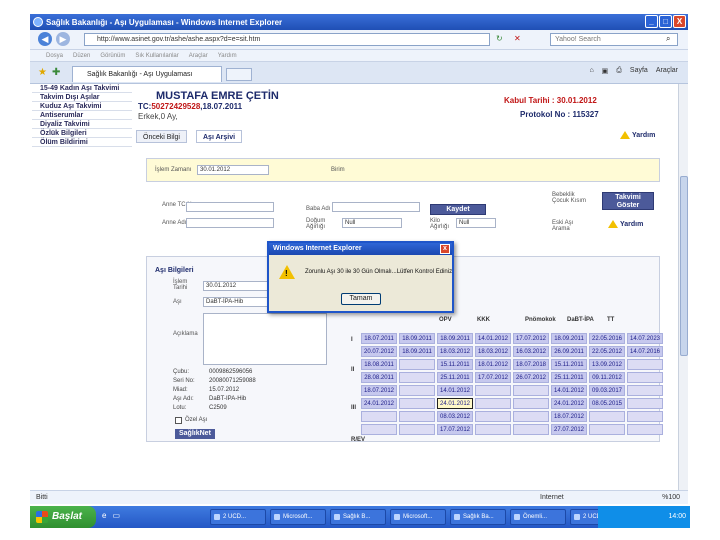 This screenshot has height=540, width=720. What do you see at coordinates (239, 286) in the screenshot?
I see `islem-tarihi-input: 30.01.2012` at bounding box center [239, 286].